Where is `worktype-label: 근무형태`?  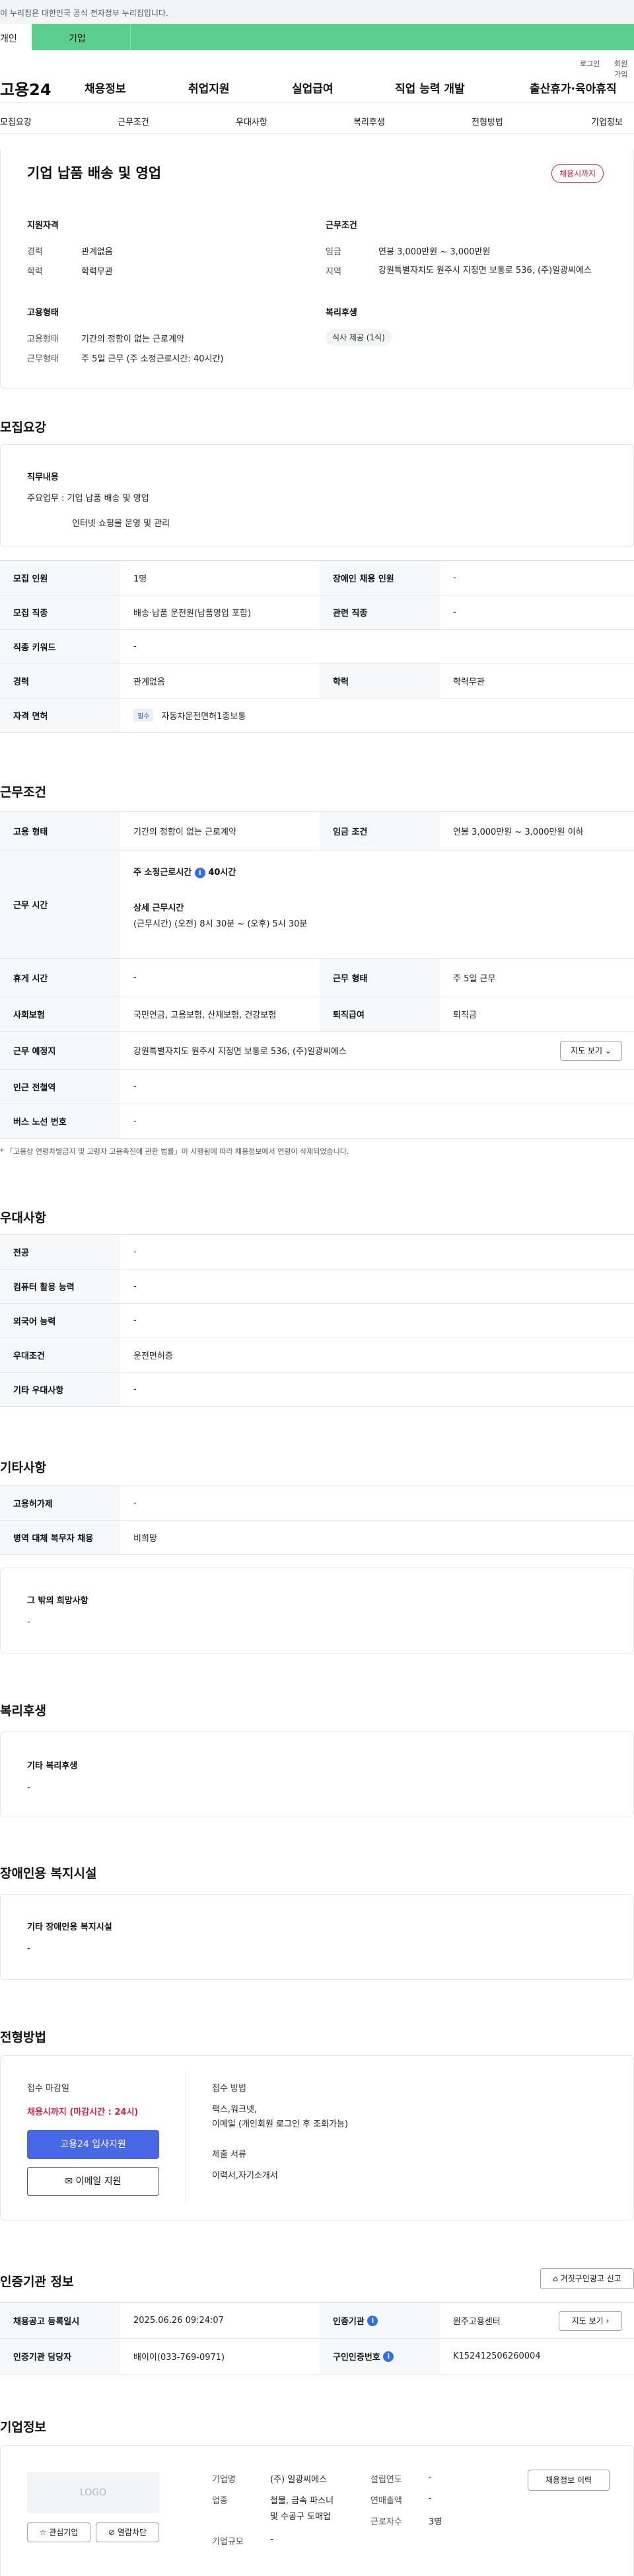 worktype-label: 근무형태 is located at coordinates (43, 359).